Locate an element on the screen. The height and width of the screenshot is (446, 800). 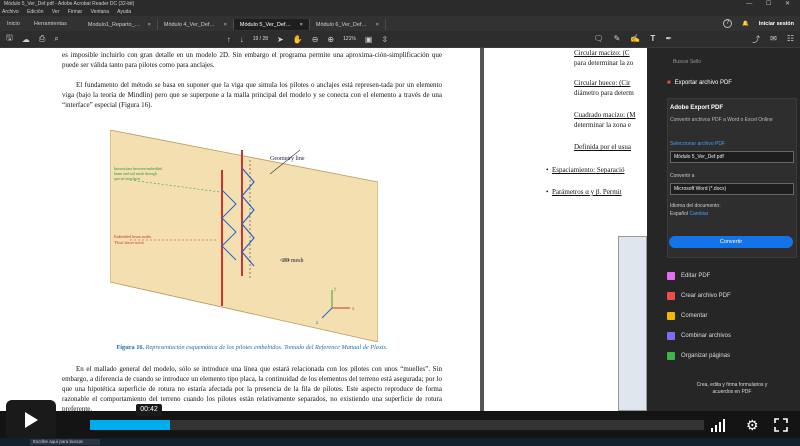
bullet-text: Espaciamiento: Separació is located at coordinates (588, 170).